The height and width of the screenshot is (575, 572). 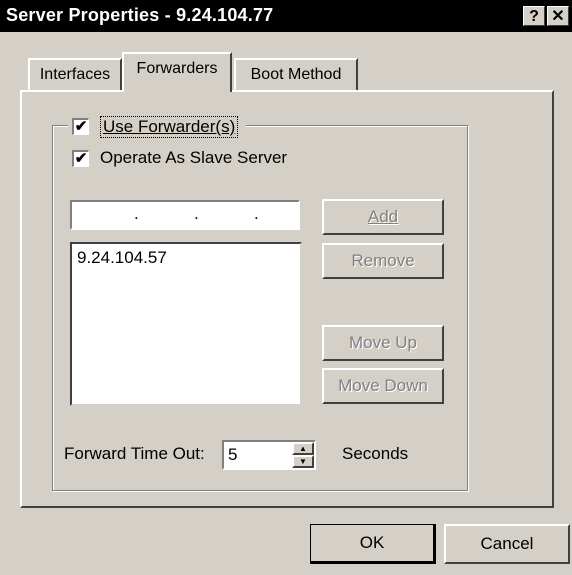 What do you see at coordinates (140, 15) in the screenshot?
I see `window-title: Server Properties - 9.24.104.77` at bounding box center [140, 15].